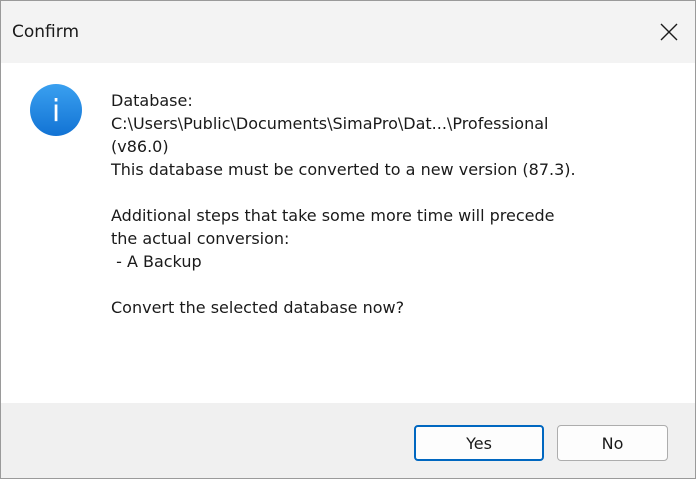  I want to click on message-line: the actual conversion:, so click(200, 238).